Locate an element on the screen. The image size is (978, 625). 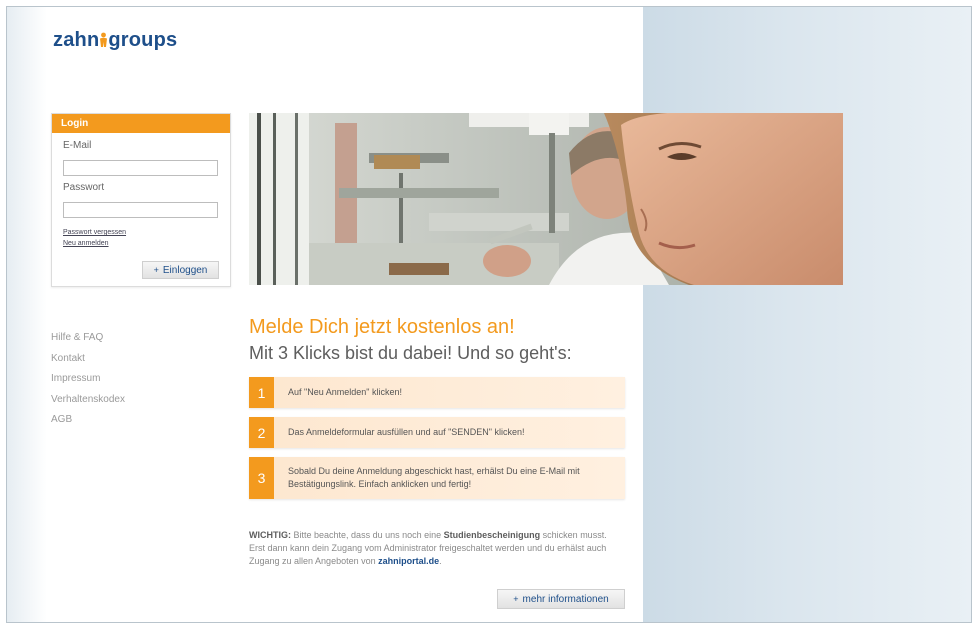
nav-item-contact: Kontakt is located at coordinates (88, 363).